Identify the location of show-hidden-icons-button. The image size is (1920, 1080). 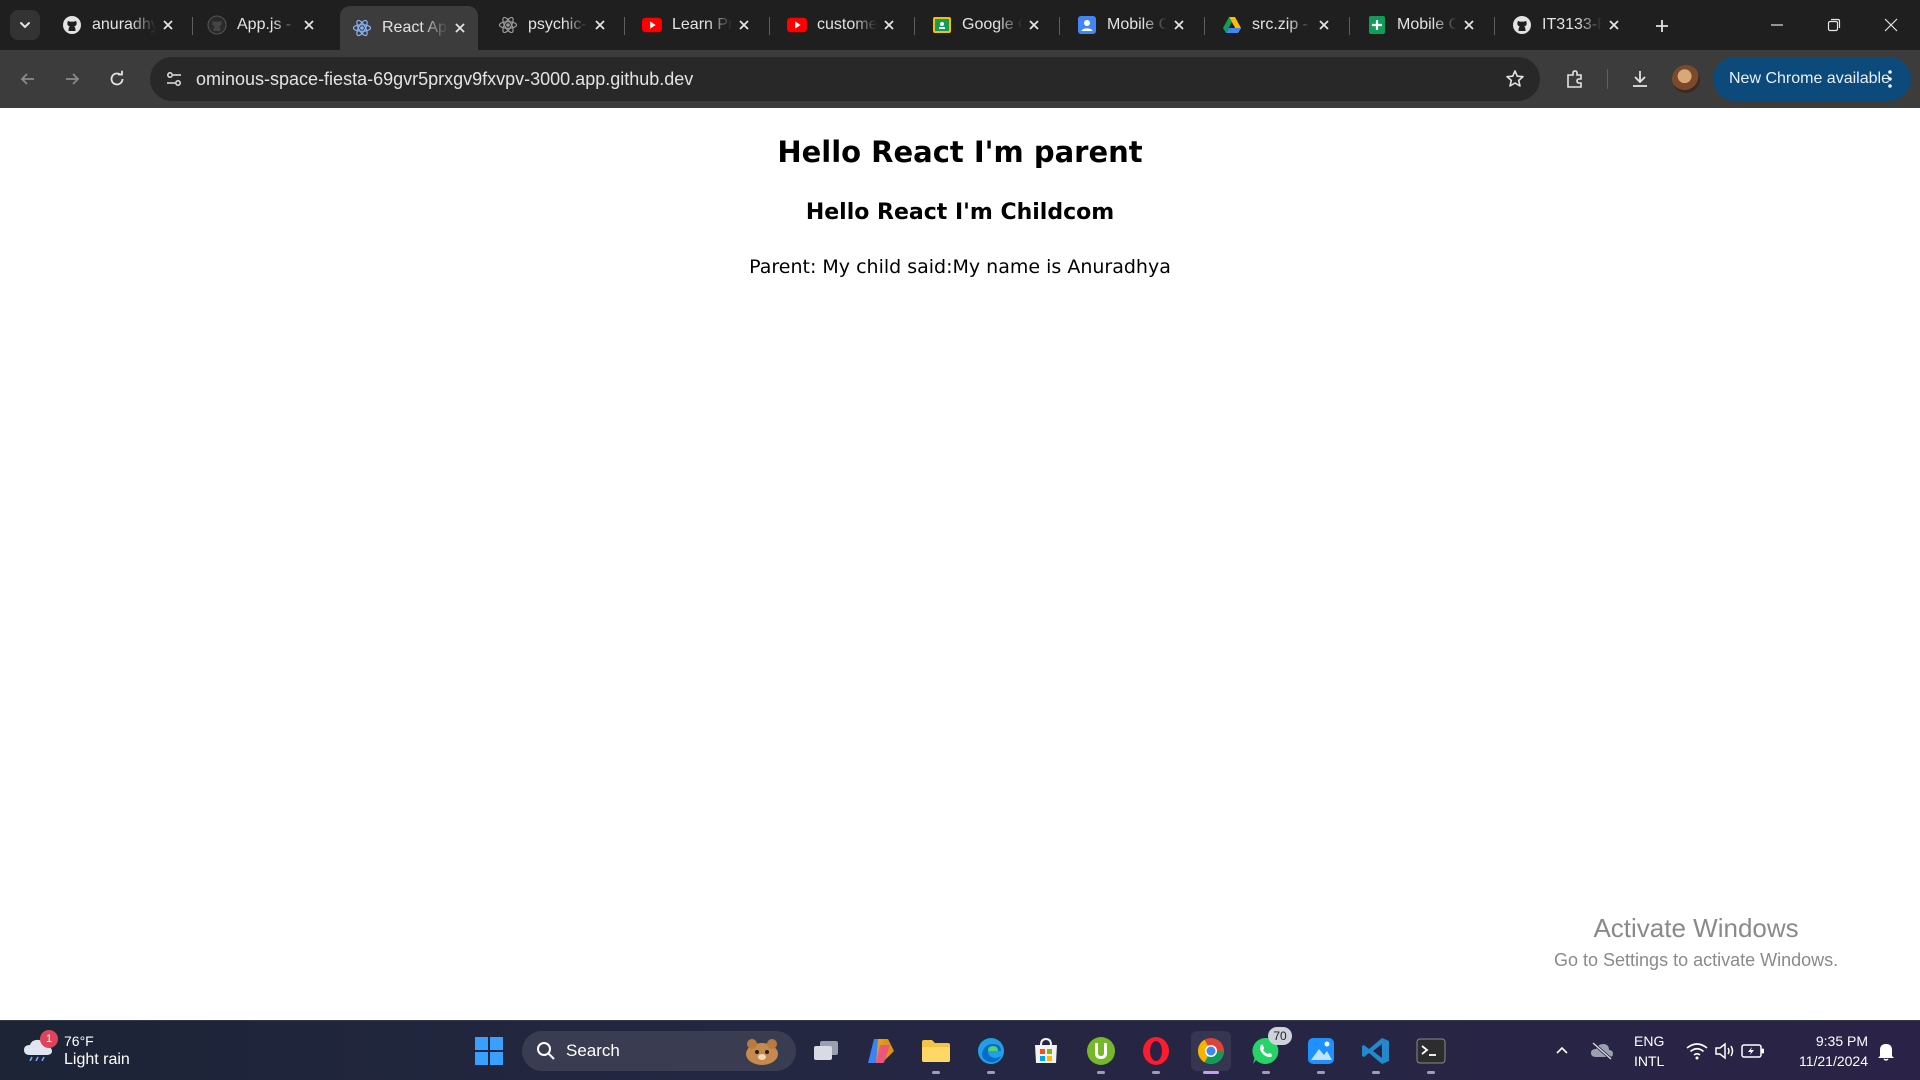
(1562, 1051).